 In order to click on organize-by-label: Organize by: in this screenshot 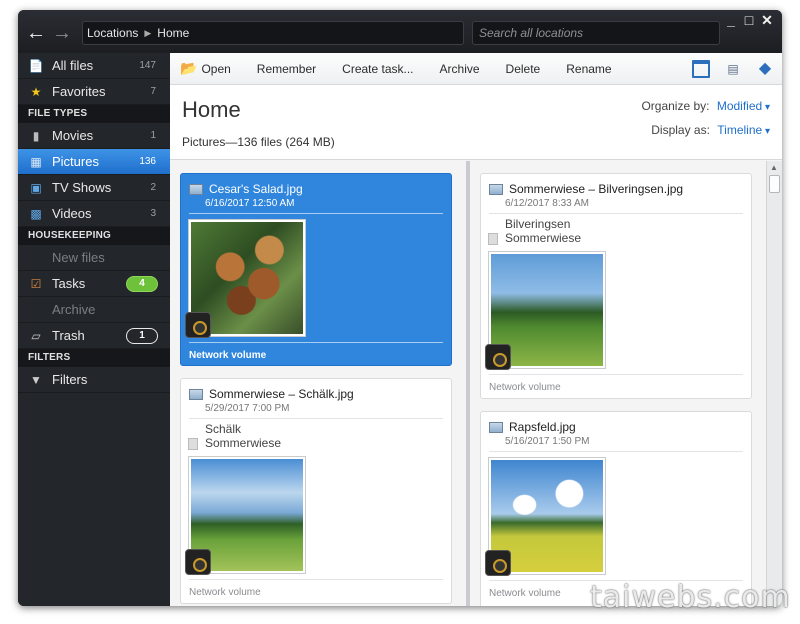, I will do `click(675, 106)`.